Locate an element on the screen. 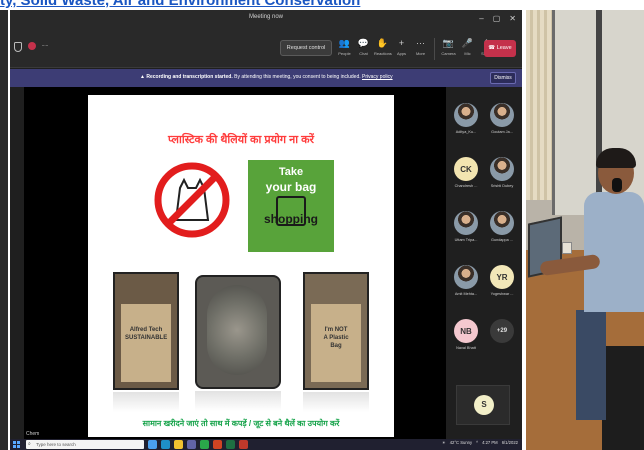 The width and height of the screenshot is (644, 450). take-your-bag-poster: Take your bag shopping is located at coordinates (291, 206).